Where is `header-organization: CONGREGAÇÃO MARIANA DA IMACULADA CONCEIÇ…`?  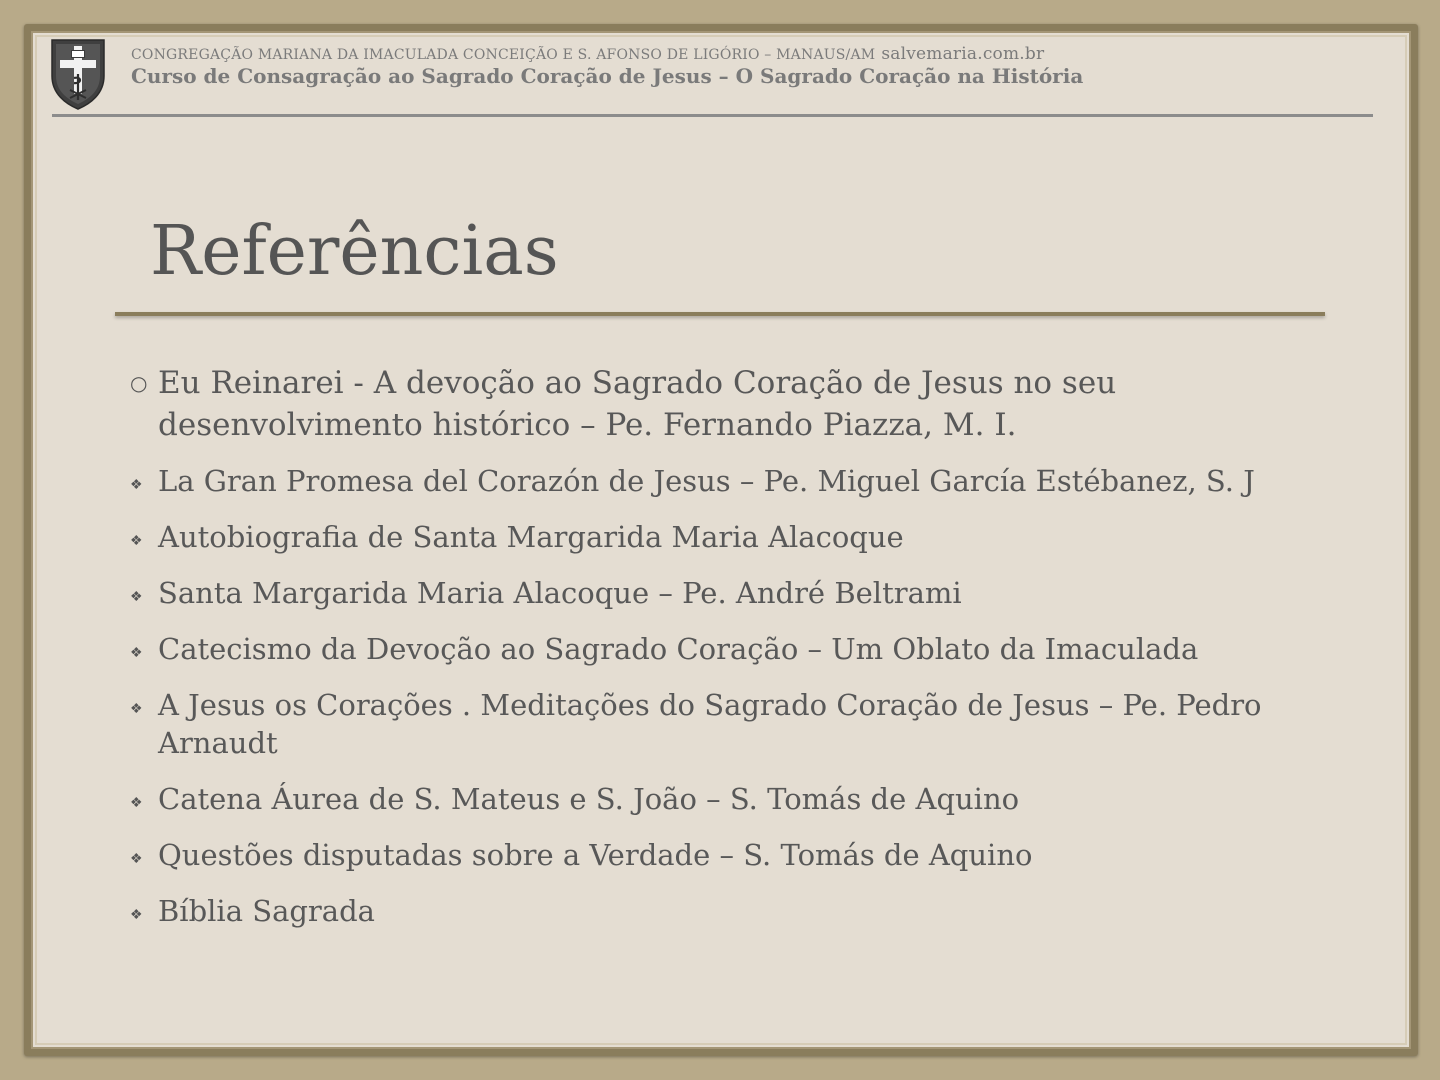
header-organization: CONGREGAÇÃO MARIANA DA IMACULADA CONCEIÇ… is located at coordinates (587, 54).